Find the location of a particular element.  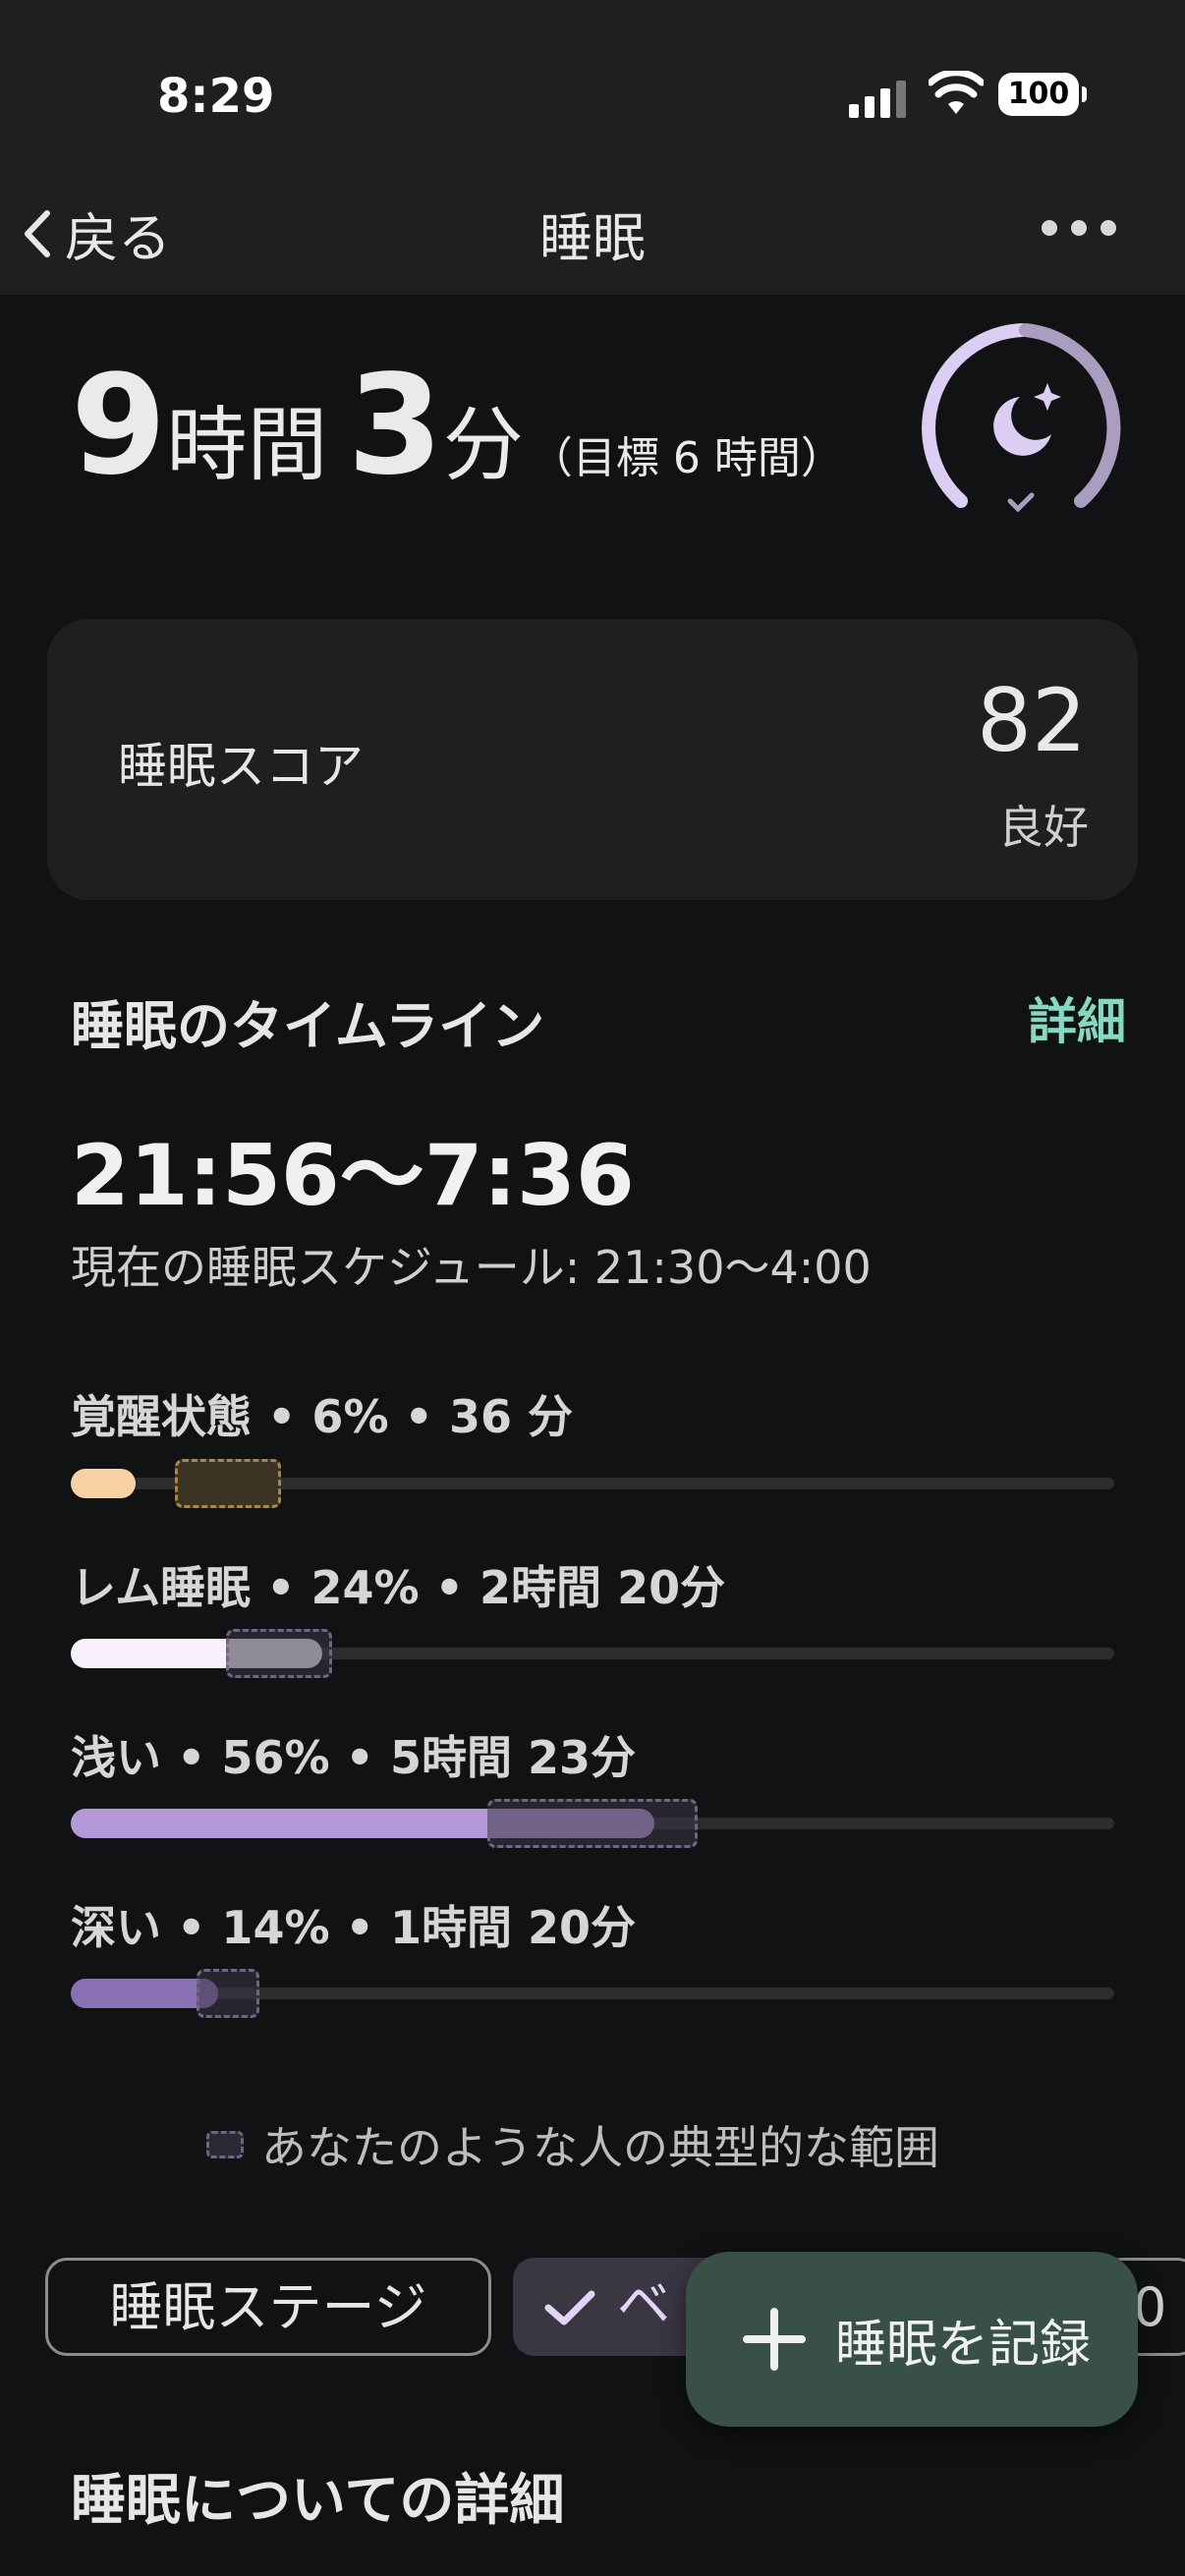

timeline-title: 睡眠のタイムライン is located at coordinates (308, 1026).